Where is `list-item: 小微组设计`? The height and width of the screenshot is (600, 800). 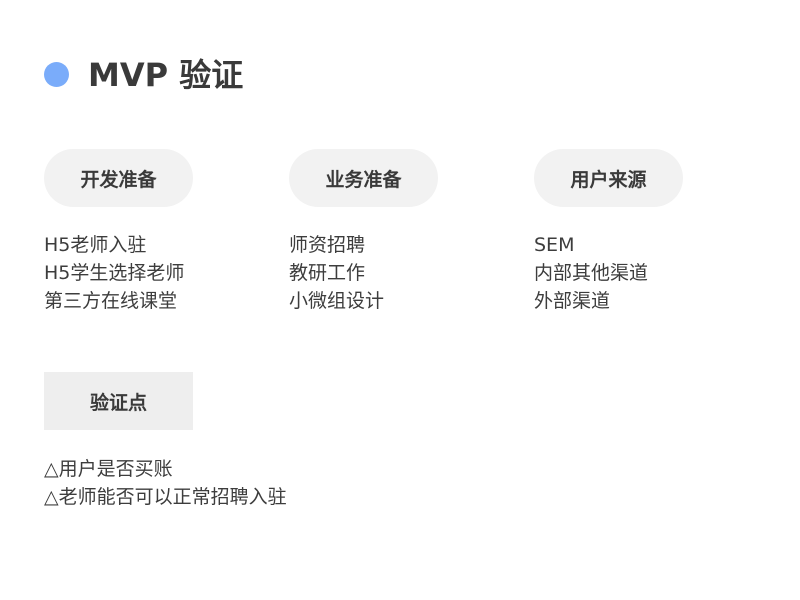 list-item: 小微组设计 is located at coordinates (337, 301).